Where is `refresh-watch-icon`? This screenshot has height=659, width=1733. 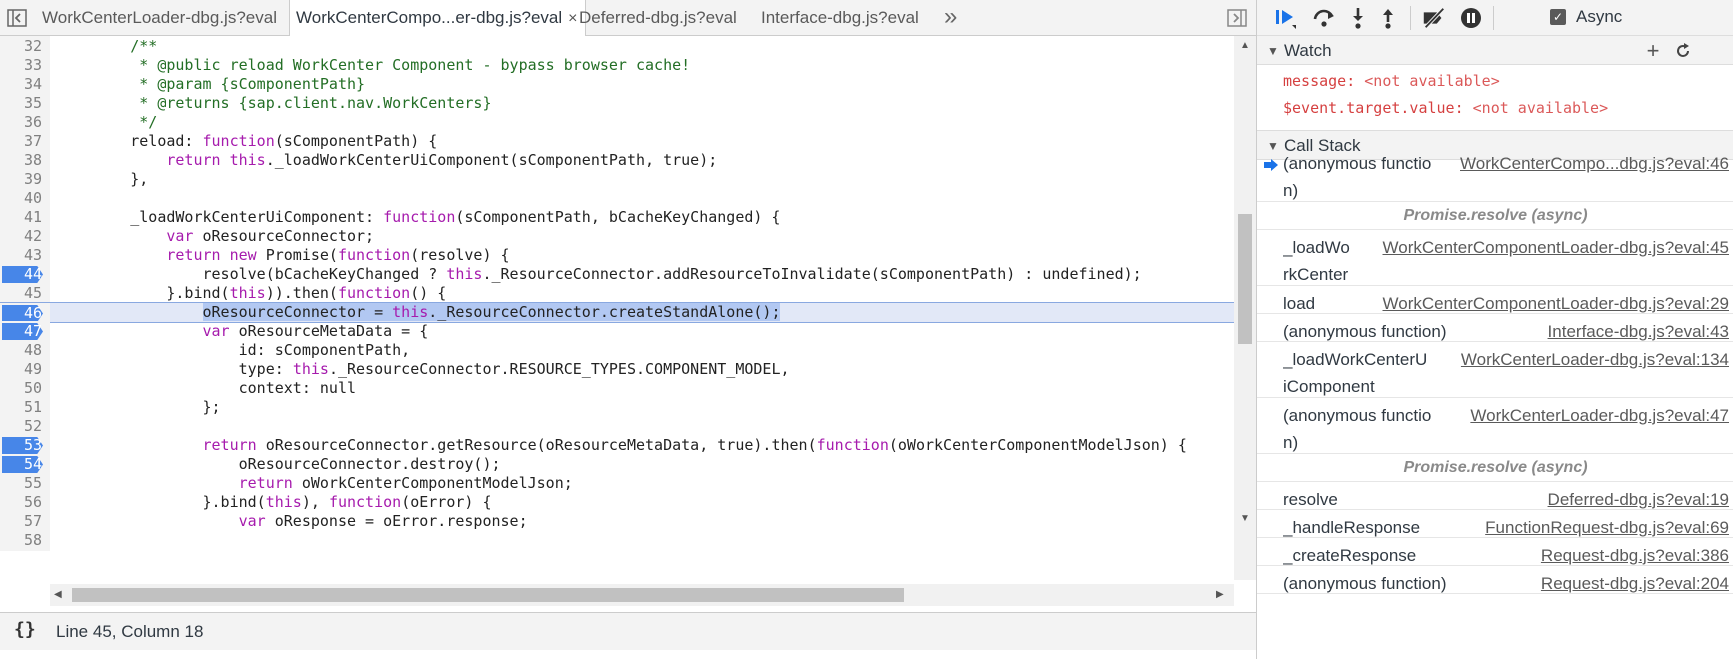 refresh-watch-icon is located at coordinates (1683, 51).